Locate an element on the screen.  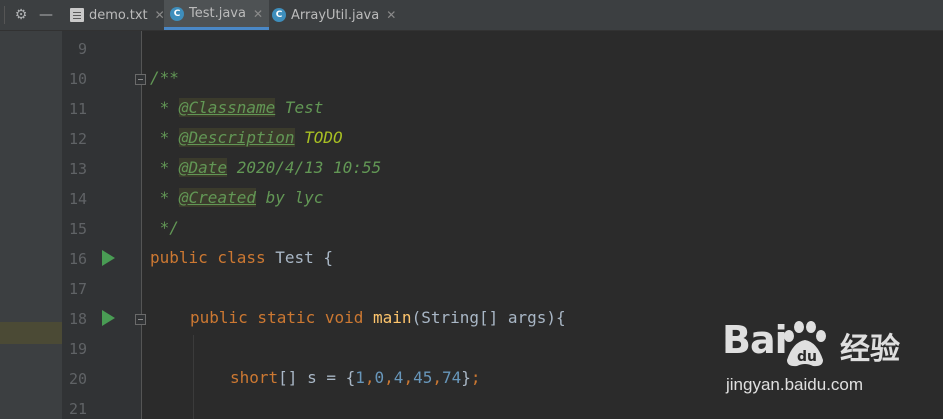
run-class-icon is located at coordinates (108, 258).